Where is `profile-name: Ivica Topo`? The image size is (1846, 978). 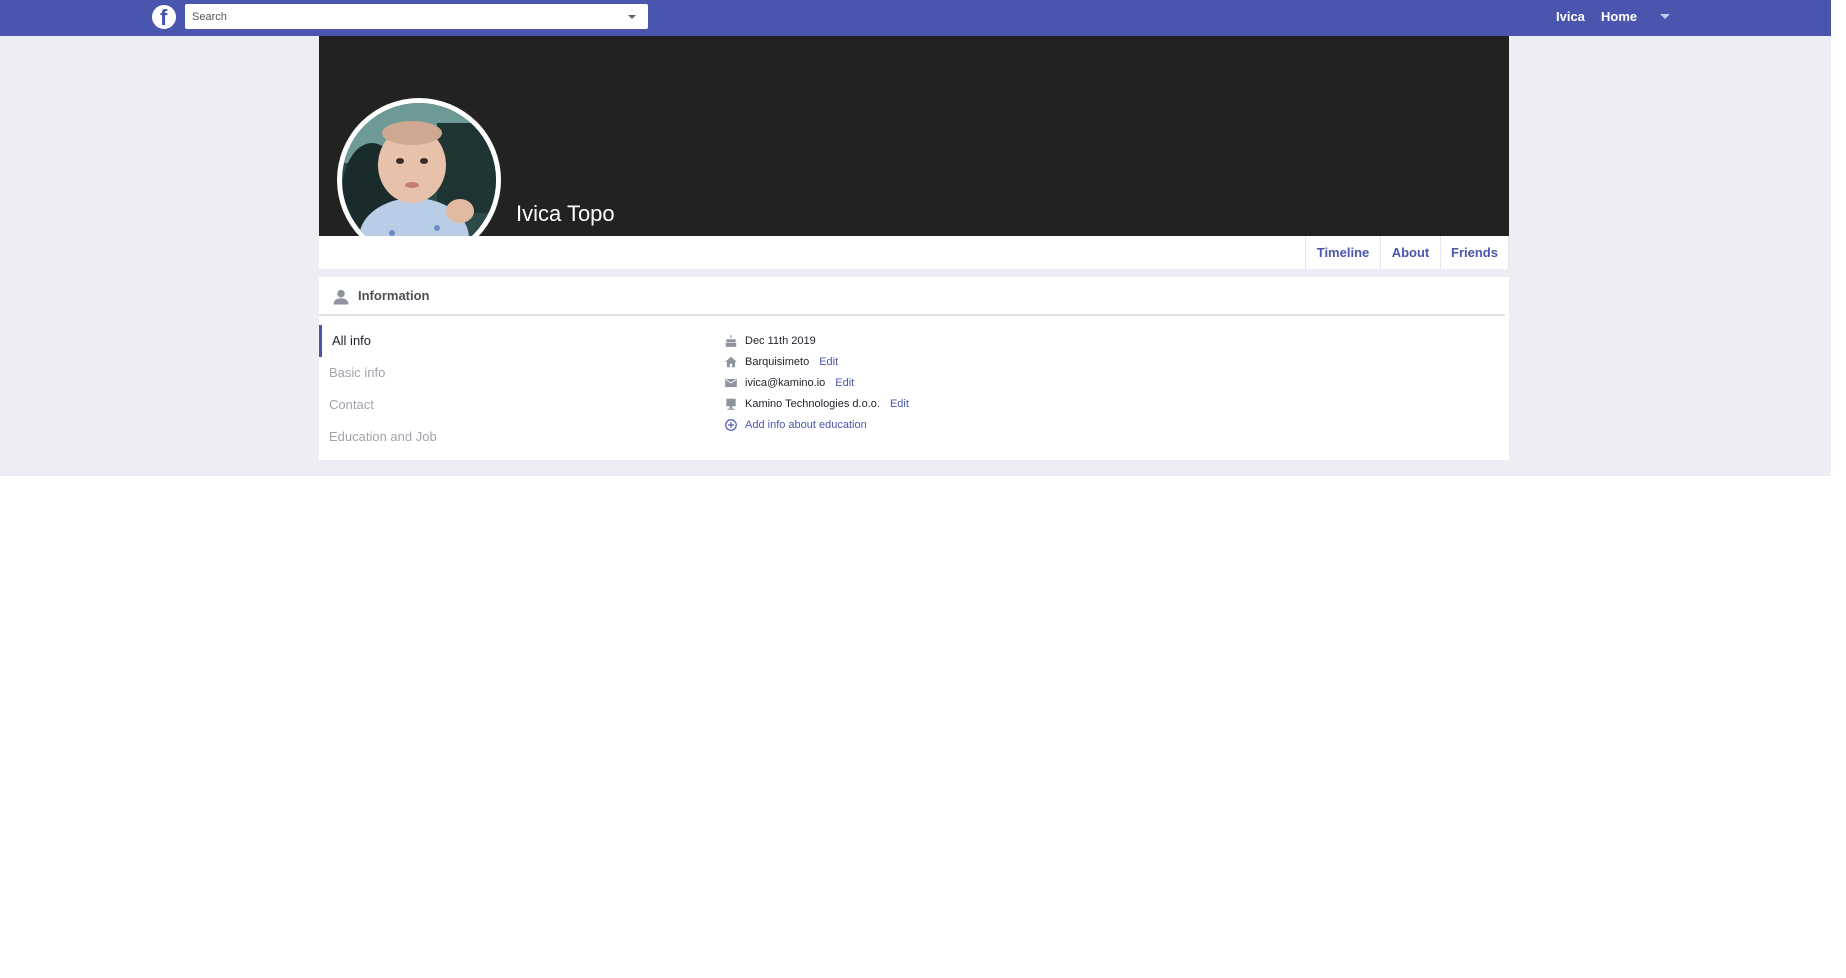
profile-name: Ivica Topo is located at coordinates (565, 213).